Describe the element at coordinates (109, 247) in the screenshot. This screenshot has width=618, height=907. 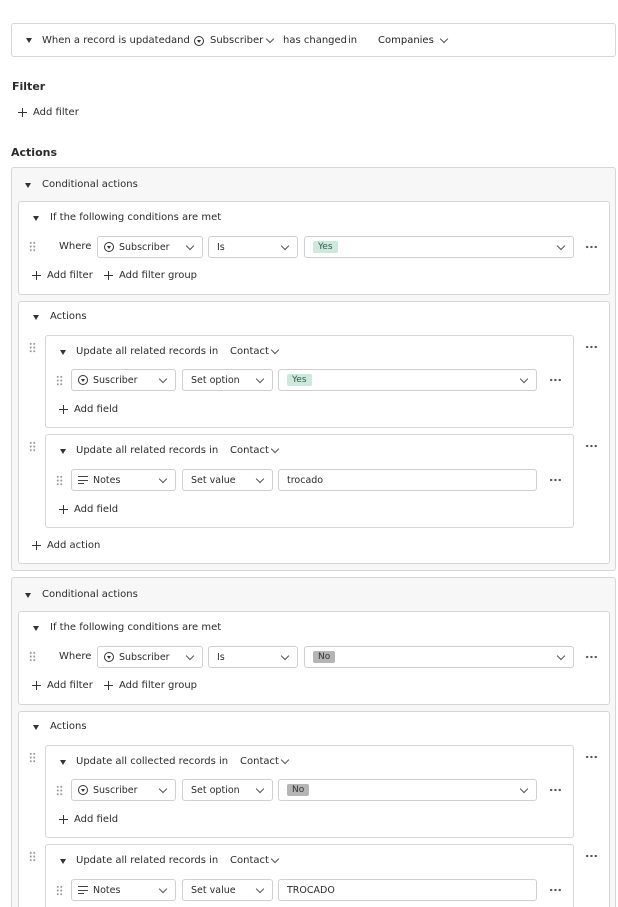
I see `select-field-icon` at that location.